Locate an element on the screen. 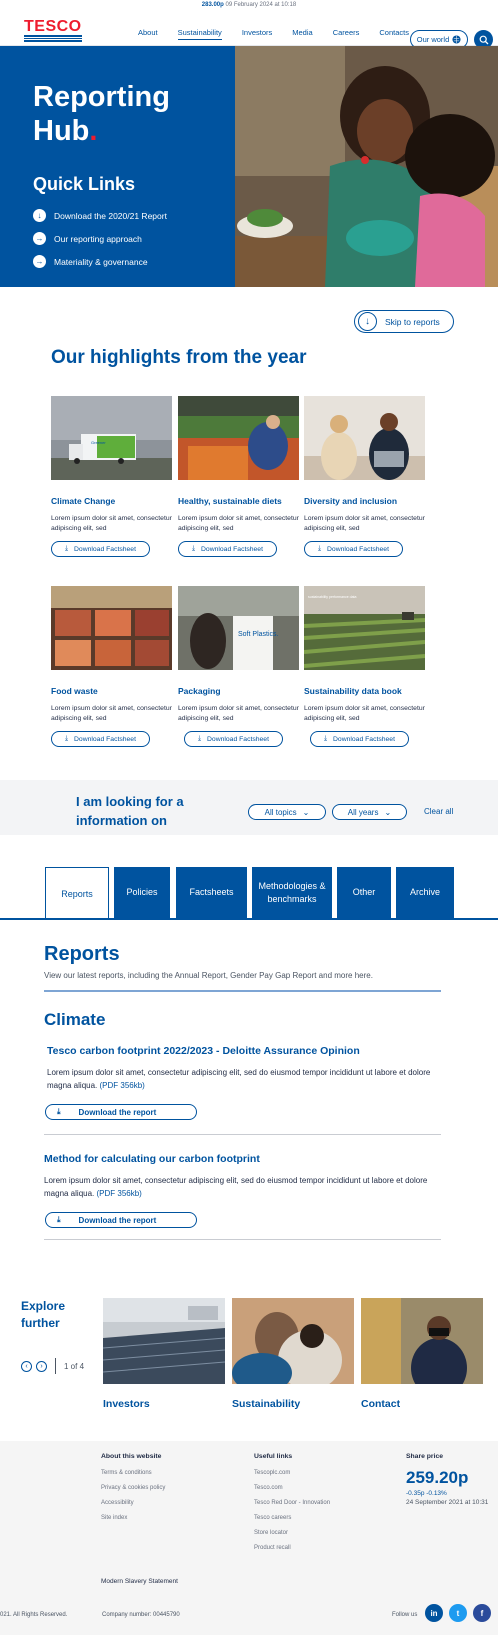  food-waste-image is located at coordinates (111, 628).